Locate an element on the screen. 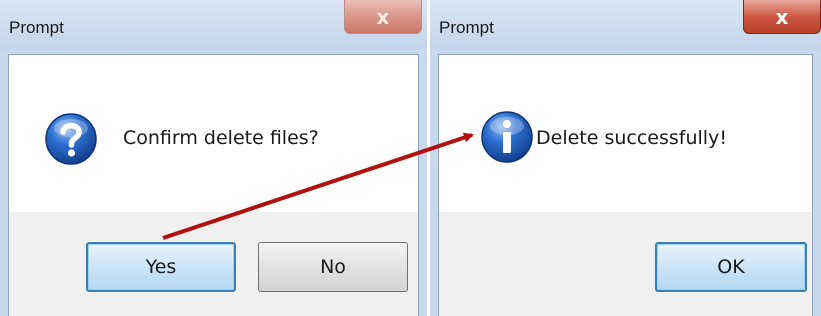  dialog-message: Confirm delete files? is located at coordinates (221, 138).